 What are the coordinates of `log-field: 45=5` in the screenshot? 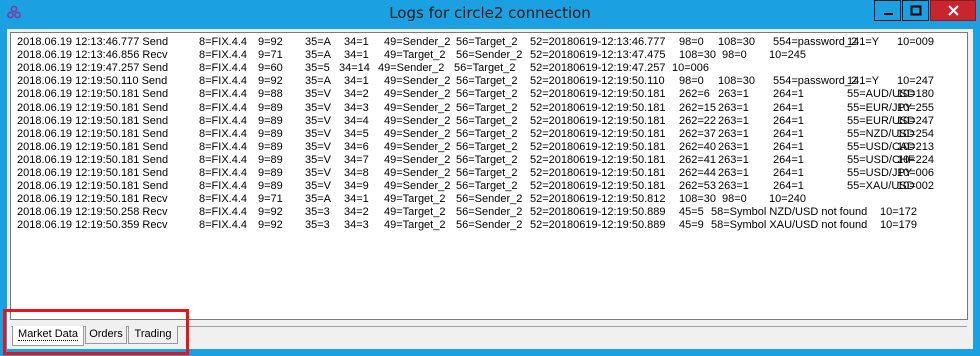 It's located at (691, 212).